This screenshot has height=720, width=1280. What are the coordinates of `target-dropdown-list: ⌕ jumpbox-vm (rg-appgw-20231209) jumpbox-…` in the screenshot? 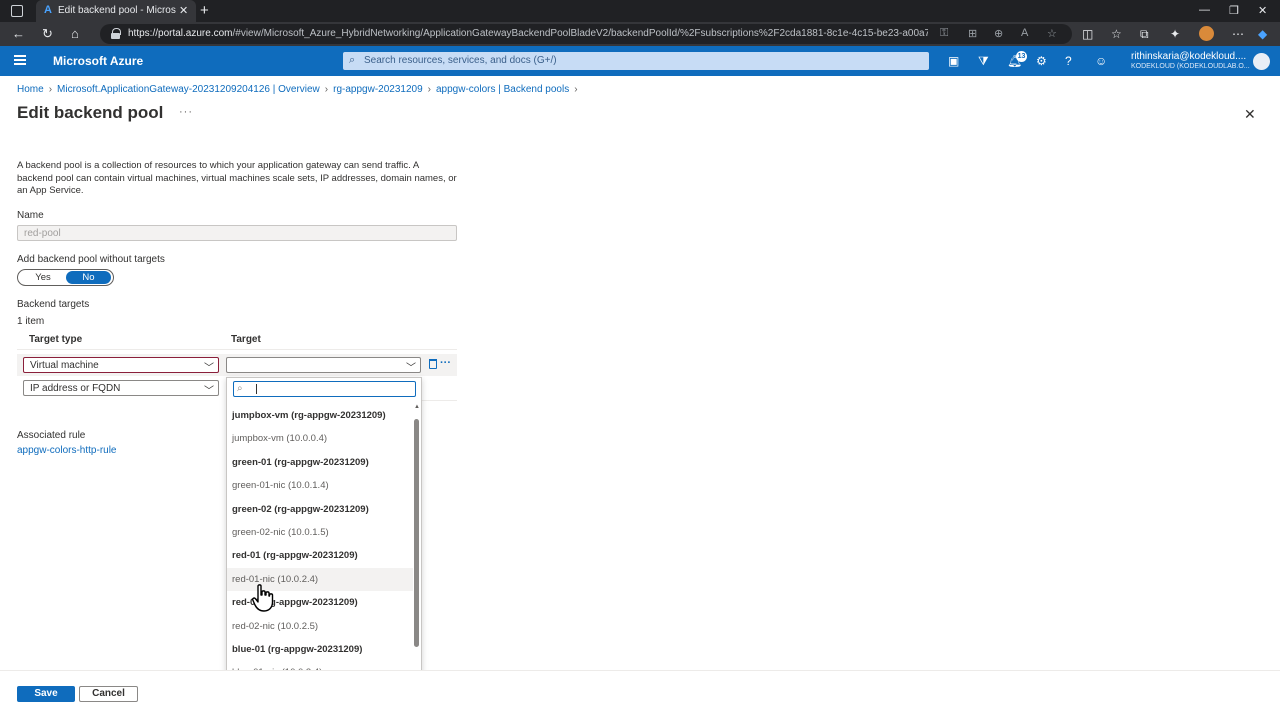 It's located at (324, 534).